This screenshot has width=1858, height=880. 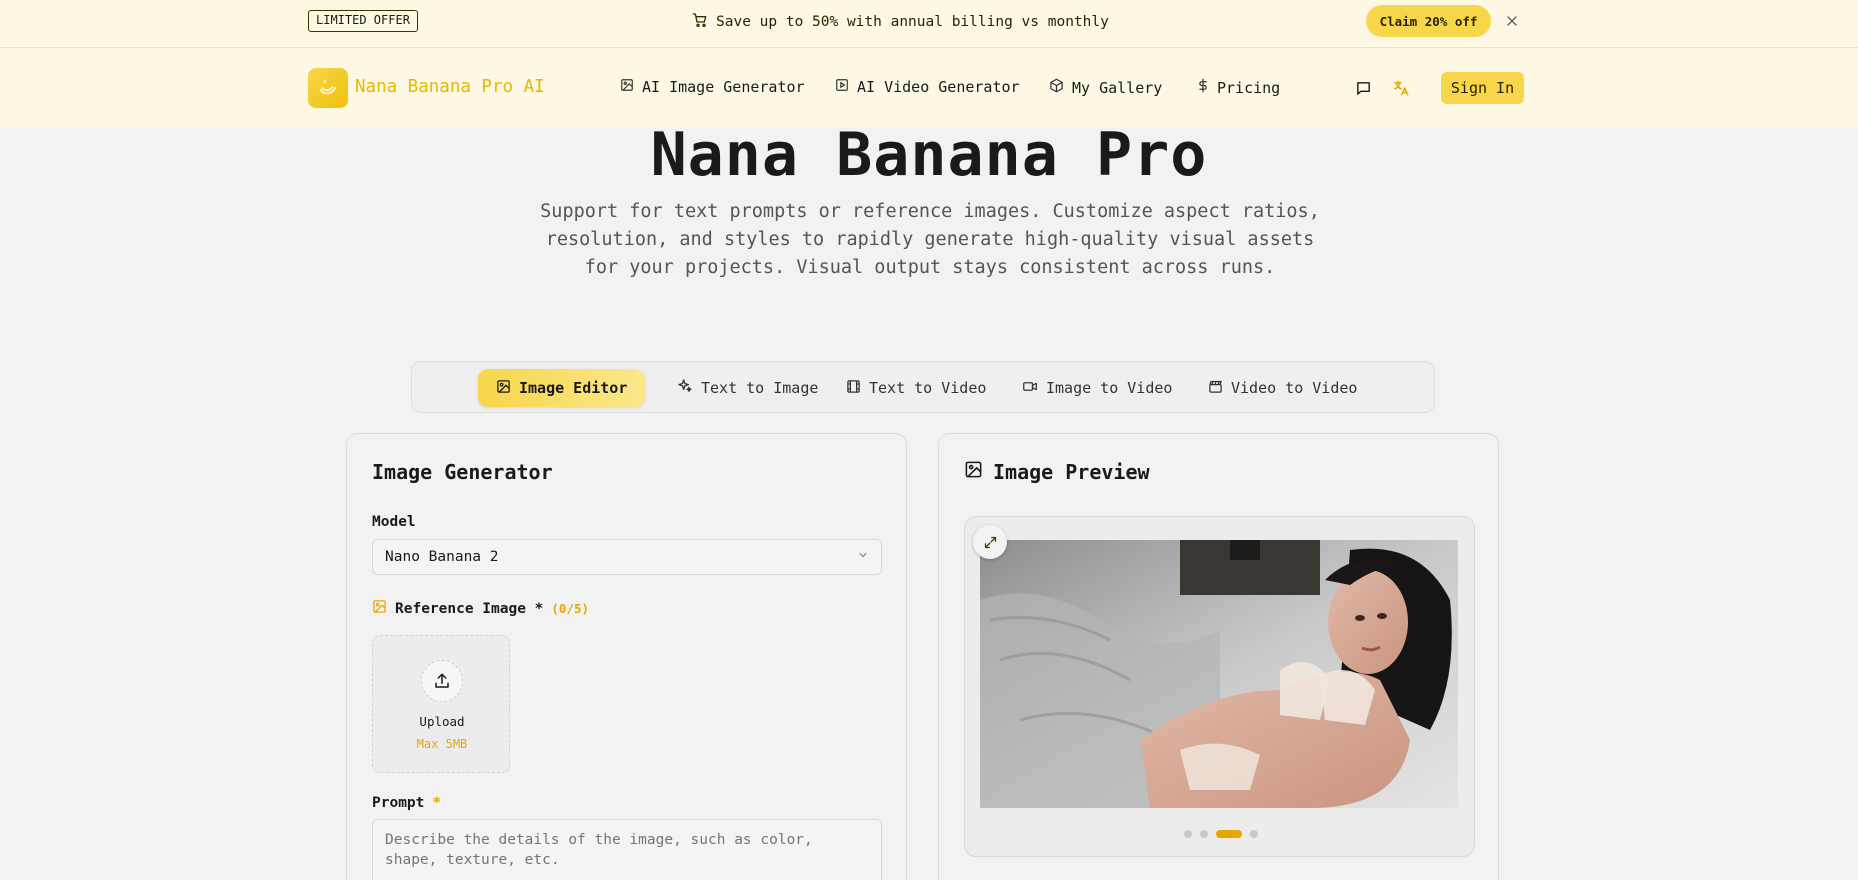 I want to click on nav-ai-image-generator: AI Image Generator, so click(x=712, y=87).